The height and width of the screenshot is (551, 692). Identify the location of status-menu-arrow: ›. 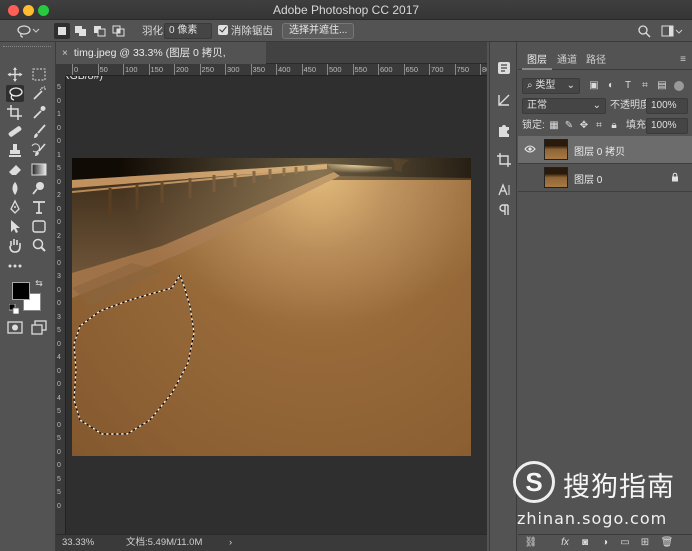
(230, 543).